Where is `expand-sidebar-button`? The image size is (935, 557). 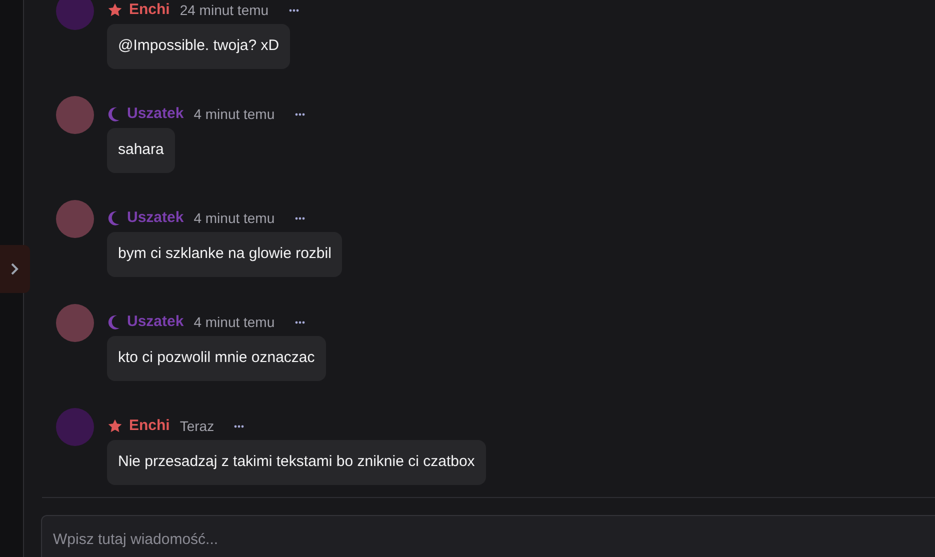
expand-sidebar-button is located at coordinates (15, 269).